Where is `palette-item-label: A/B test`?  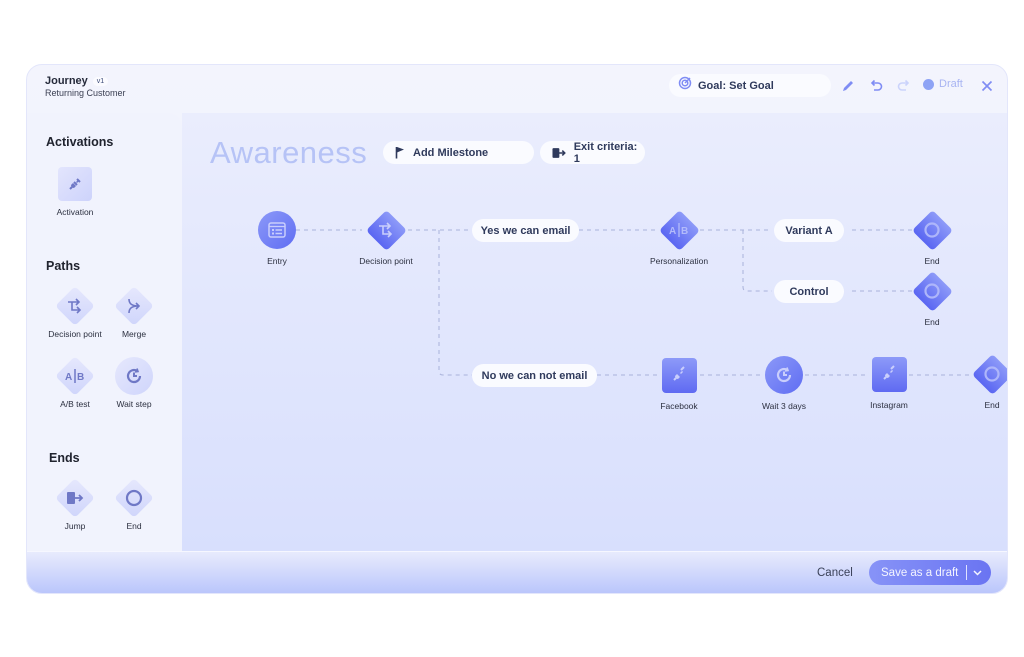
palette-item-label: A/B test is located at coordinates (75, 404).